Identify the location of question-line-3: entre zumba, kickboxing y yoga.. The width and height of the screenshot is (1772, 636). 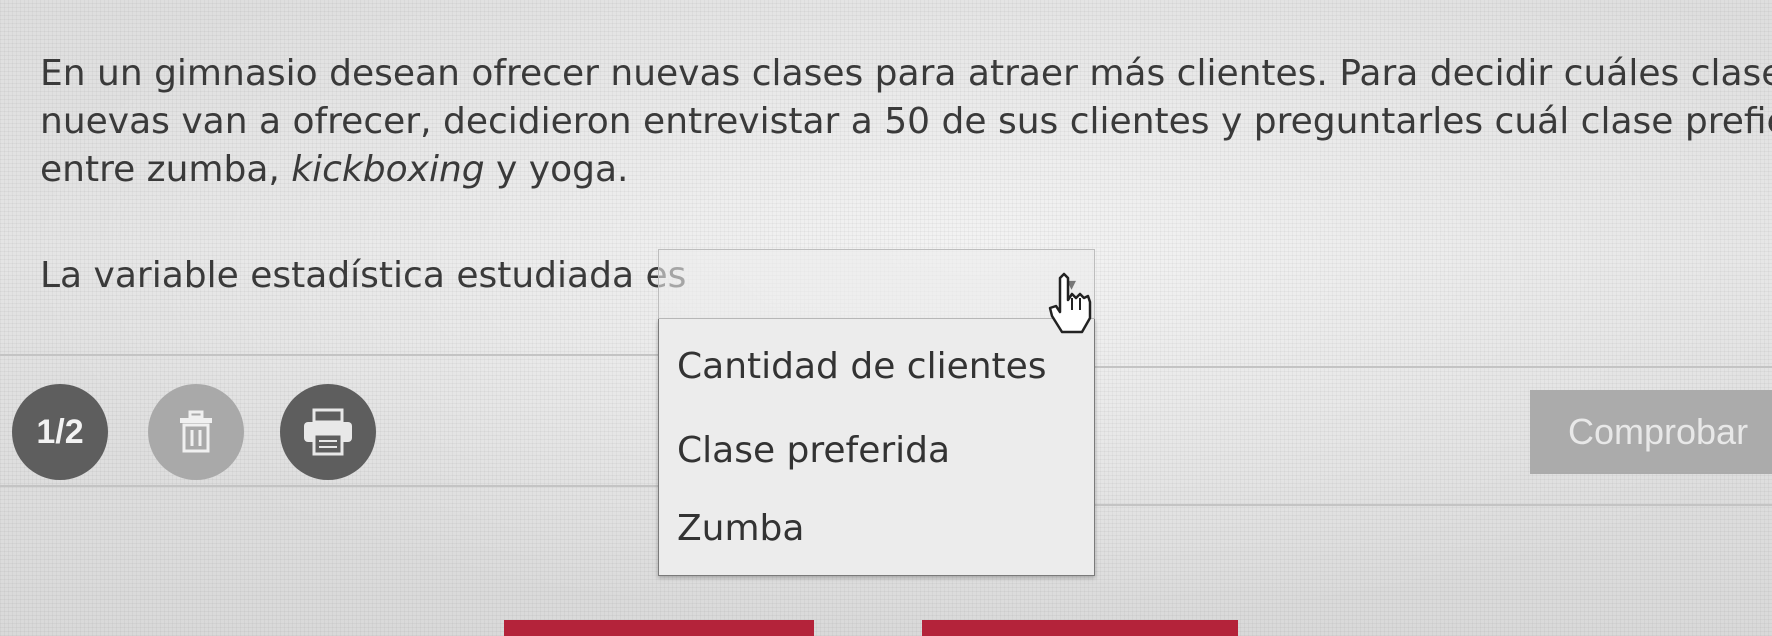
(905, 170).